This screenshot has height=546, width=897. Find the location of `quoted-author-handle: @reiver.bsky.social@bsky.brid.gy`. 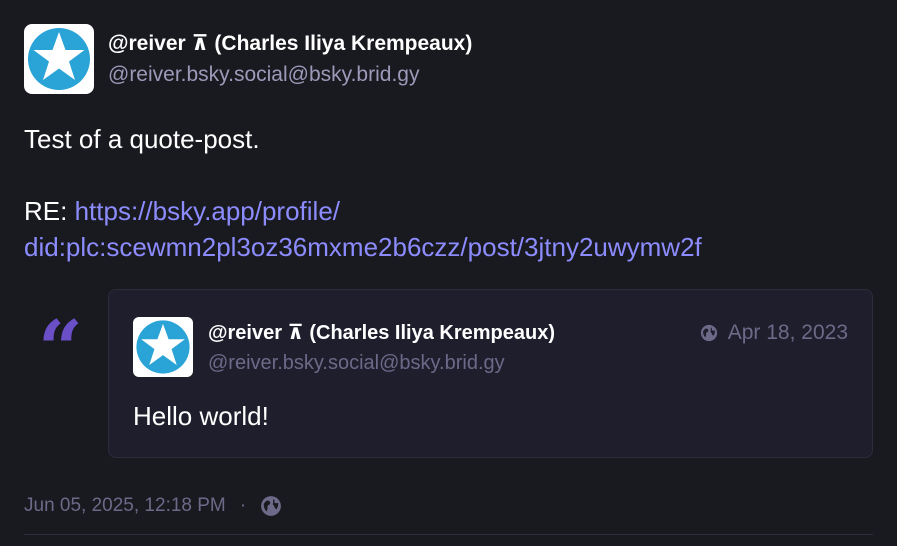

quoted-author-handle: @reiver.bsky.social@bsky.brid.gy is located at coordinates (356, 363).